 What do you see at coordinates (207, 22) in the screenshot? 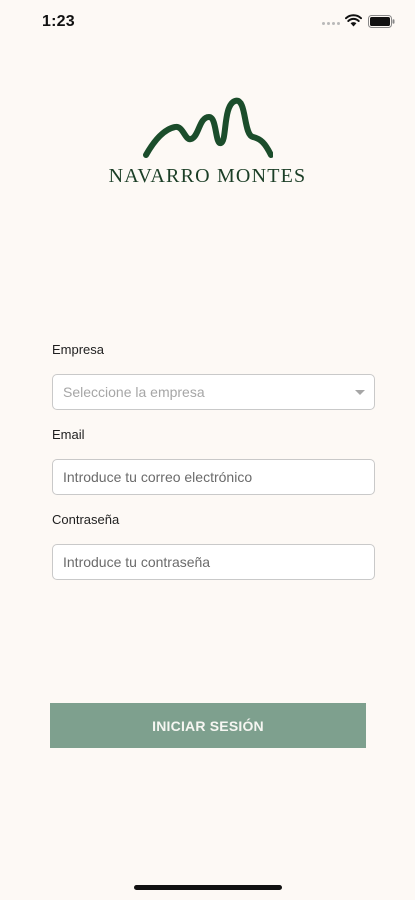
I see `status-bar: 1:23` at bounding box center [207, 22].